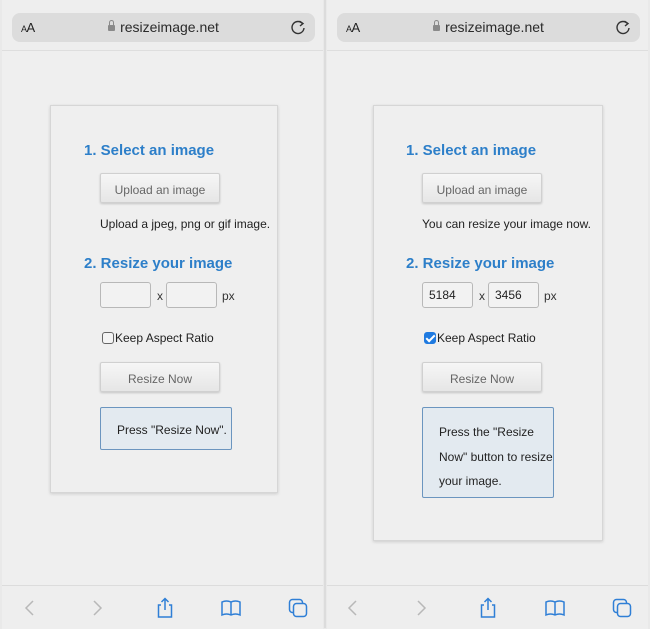  I want to click on status-message-line: your image., so click(470, 481).